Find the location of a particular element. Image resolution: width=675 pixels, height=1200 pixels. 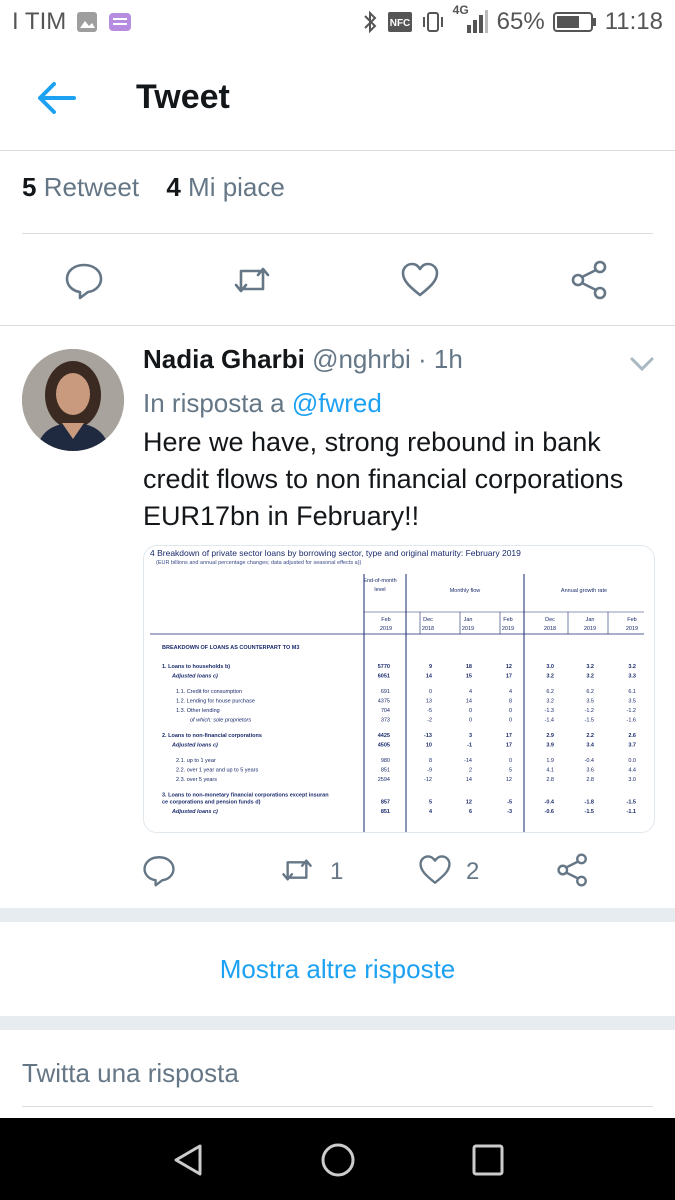

table-cell: 0.0 is located at coordinates (632, 761).